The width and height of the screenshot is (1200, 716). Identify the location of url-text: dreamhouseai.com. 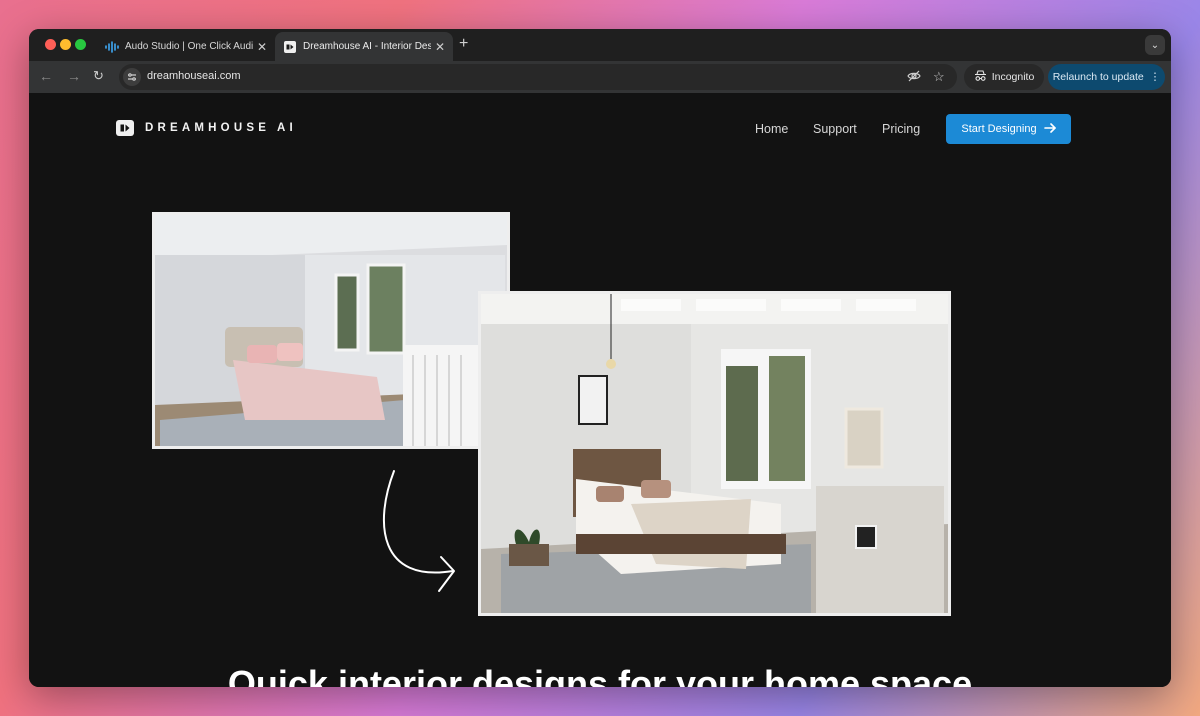
(194, 76).